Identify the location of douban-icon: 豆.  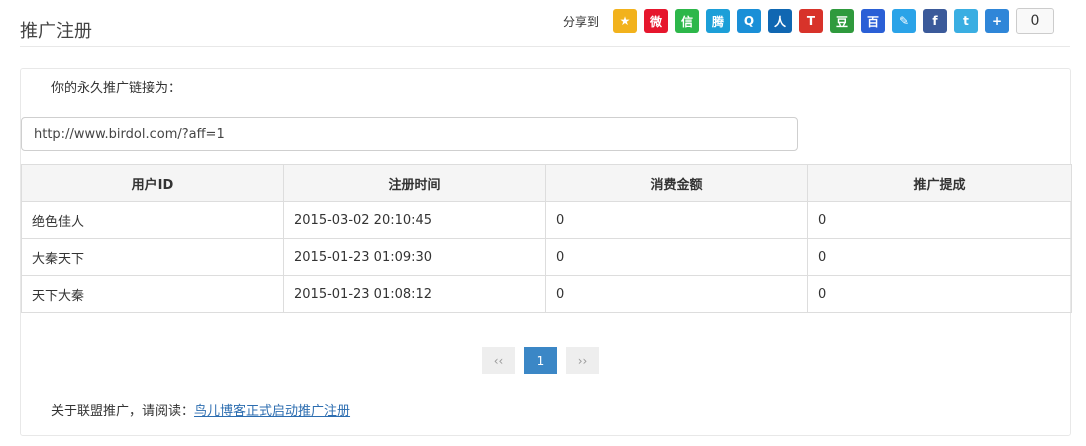
(842, 21).